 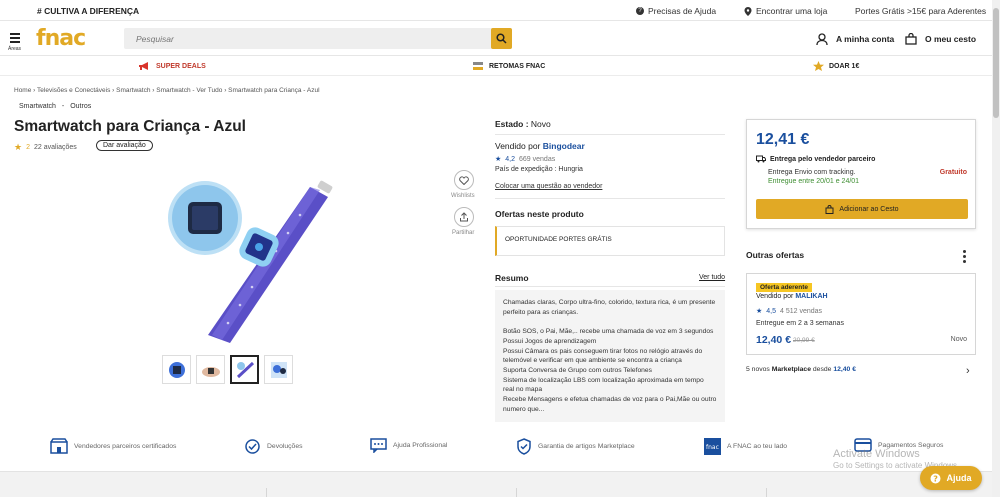 I want to click on category-nav: SUPER DEALS RETOMAS FNAC DOAR 1€, so click(x=496, y=66).